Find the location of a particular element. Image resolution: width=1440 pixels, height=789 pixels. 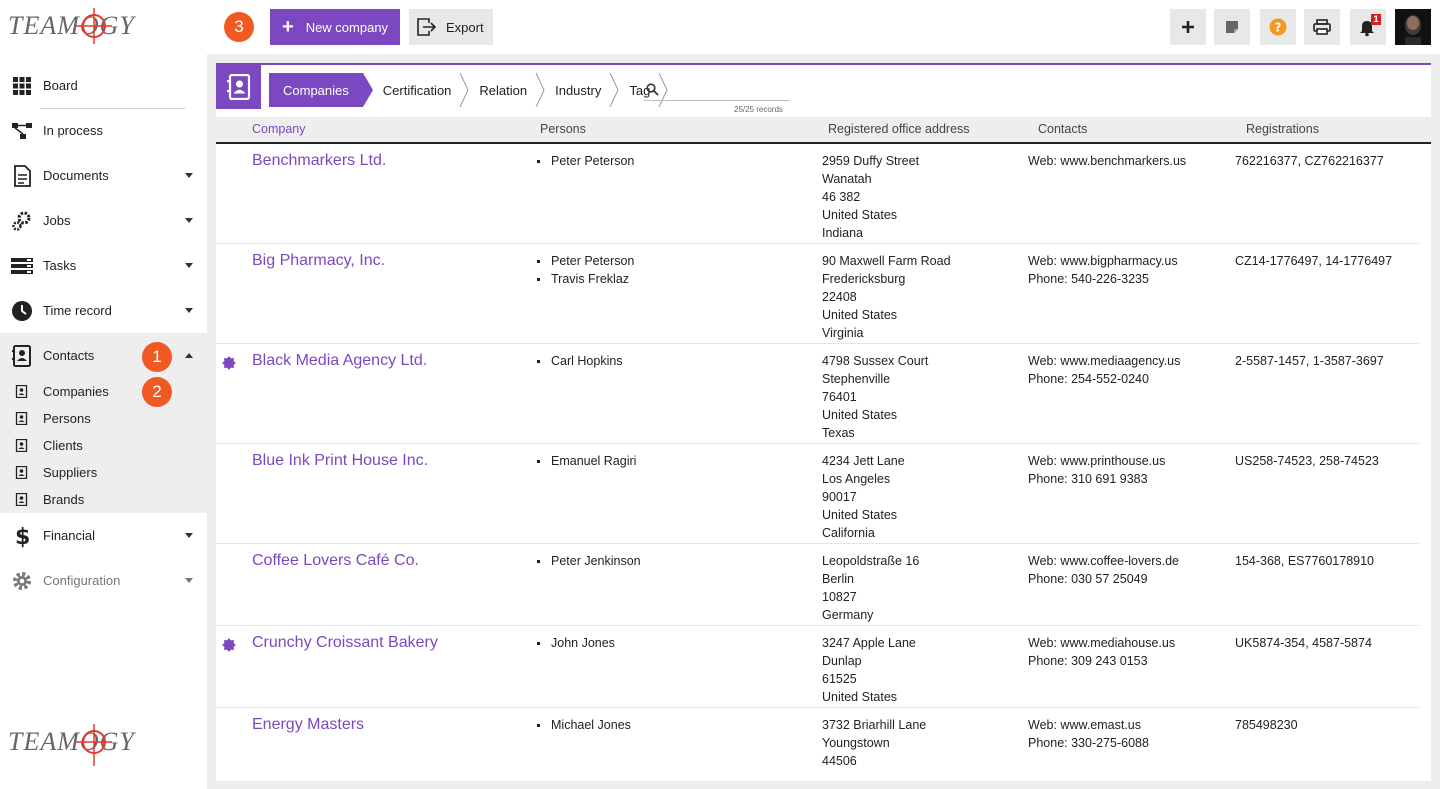

teamogy-logo-footer: TEAMOGY is located at coordinates (75, 743).